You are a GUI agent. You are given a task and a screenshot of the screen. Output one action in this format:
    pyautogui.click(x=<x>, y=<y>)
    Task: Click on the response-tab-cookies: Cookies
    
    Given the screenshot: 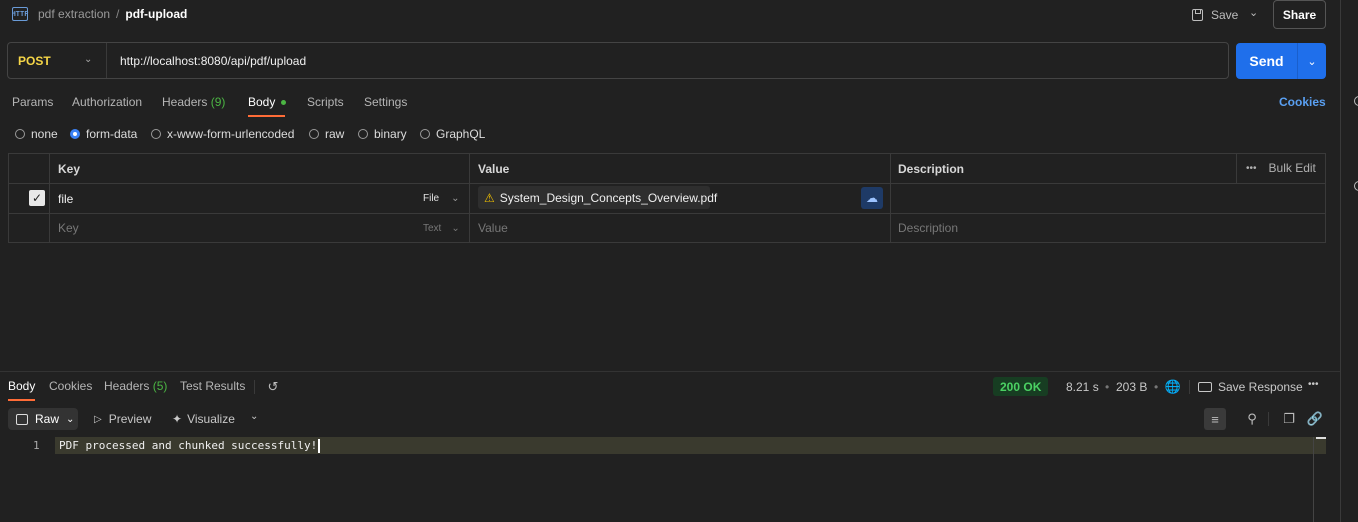 What is the action you would take?
    pyautogui.click(x=70, y=386)
    